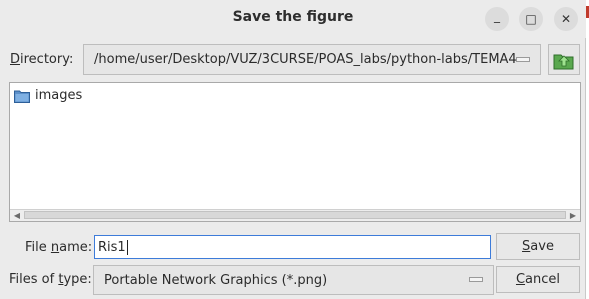 The height and width of the screenshot is (299, 589). Describe the element at coordinates (42, 59) in the screenshot. I see `directory-label: Directory:` at that location.